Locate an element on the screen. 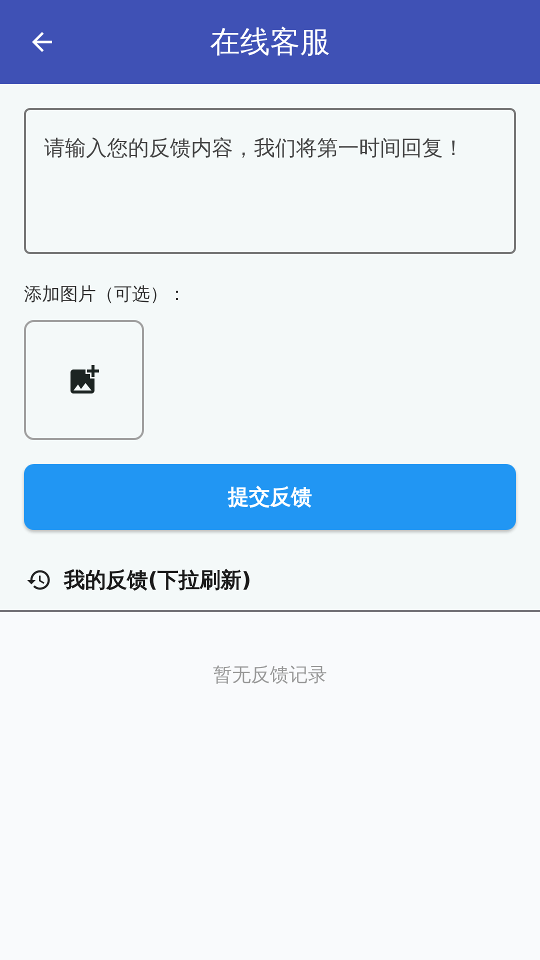  history-title: 我的反馈(下拉刷新) is located at coordinates (158, 580).